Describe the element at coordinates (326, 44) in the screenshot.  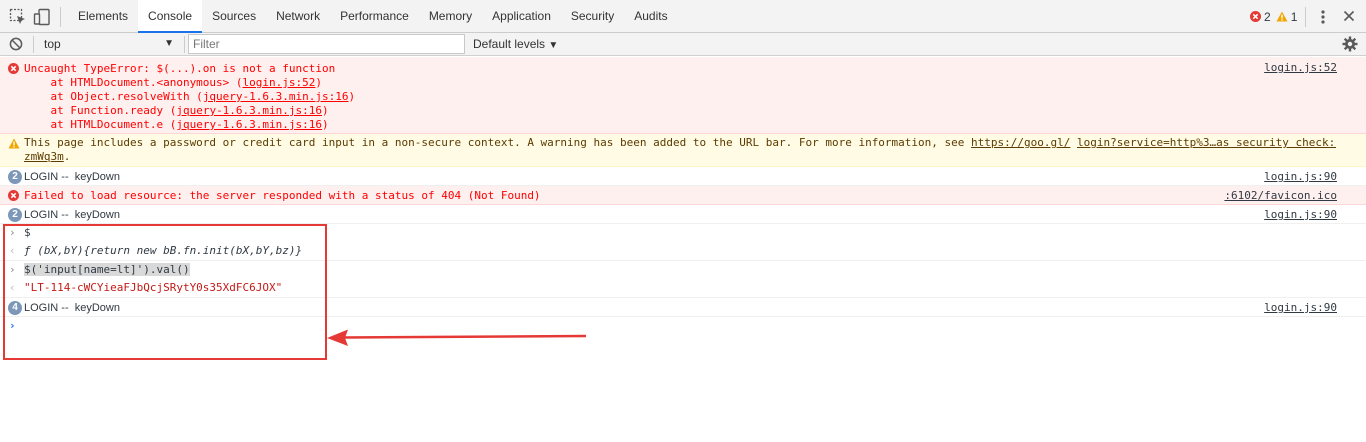
I see `filter-input` at that location.